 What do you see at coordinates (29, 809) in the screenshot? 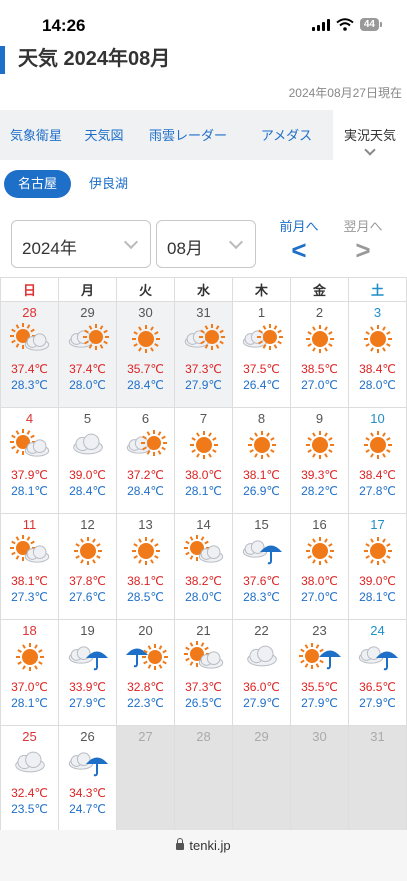
I see `low-temp: 23.5℃` at bounding box center [29, 809].